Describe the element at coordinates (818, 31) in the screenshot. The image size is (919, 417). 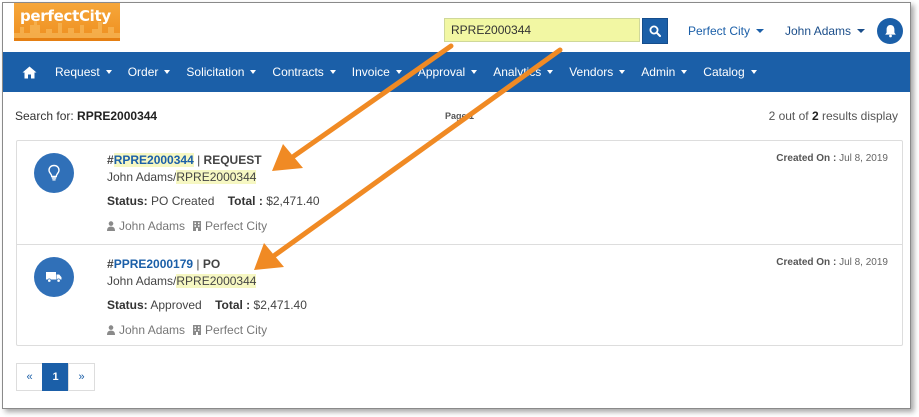
I see `user-dropdown-label: John Adams` at that location.